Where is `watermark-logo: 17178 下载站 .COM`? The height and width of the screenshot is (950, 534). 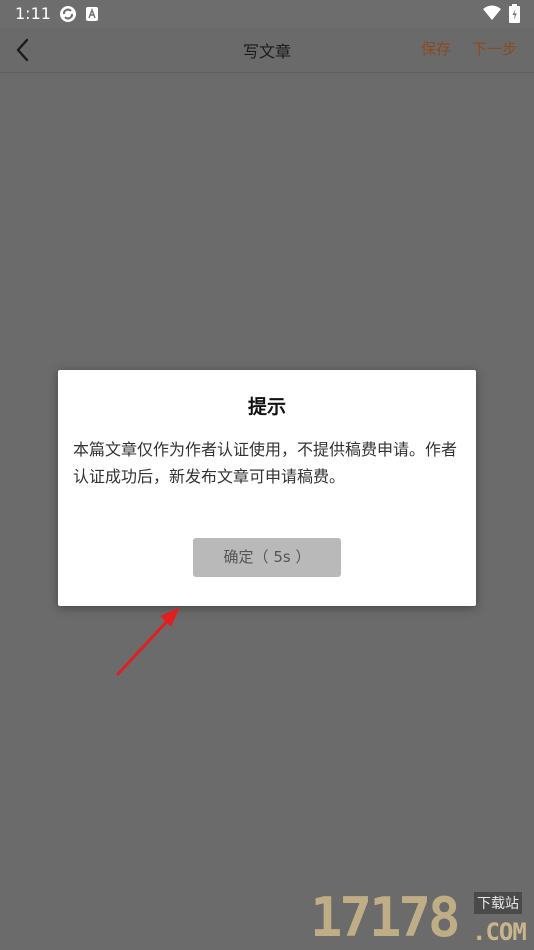 watermark-logo: 17178 下载站 .COM is located at coordinates (421, 918).